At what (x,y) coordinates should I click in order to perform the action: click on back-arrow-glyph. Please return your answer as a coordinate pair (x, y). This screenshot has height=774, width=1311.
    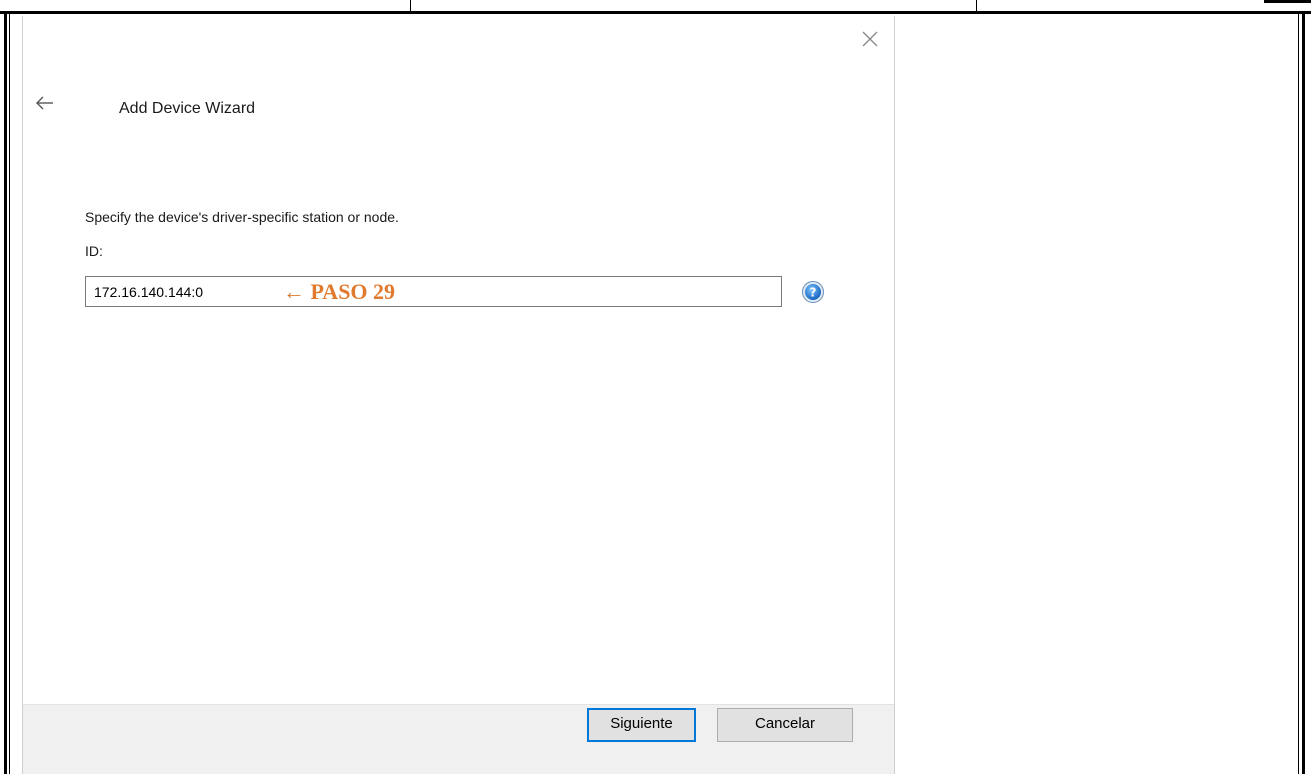
    Looking at the image, I should click on (44, 103).